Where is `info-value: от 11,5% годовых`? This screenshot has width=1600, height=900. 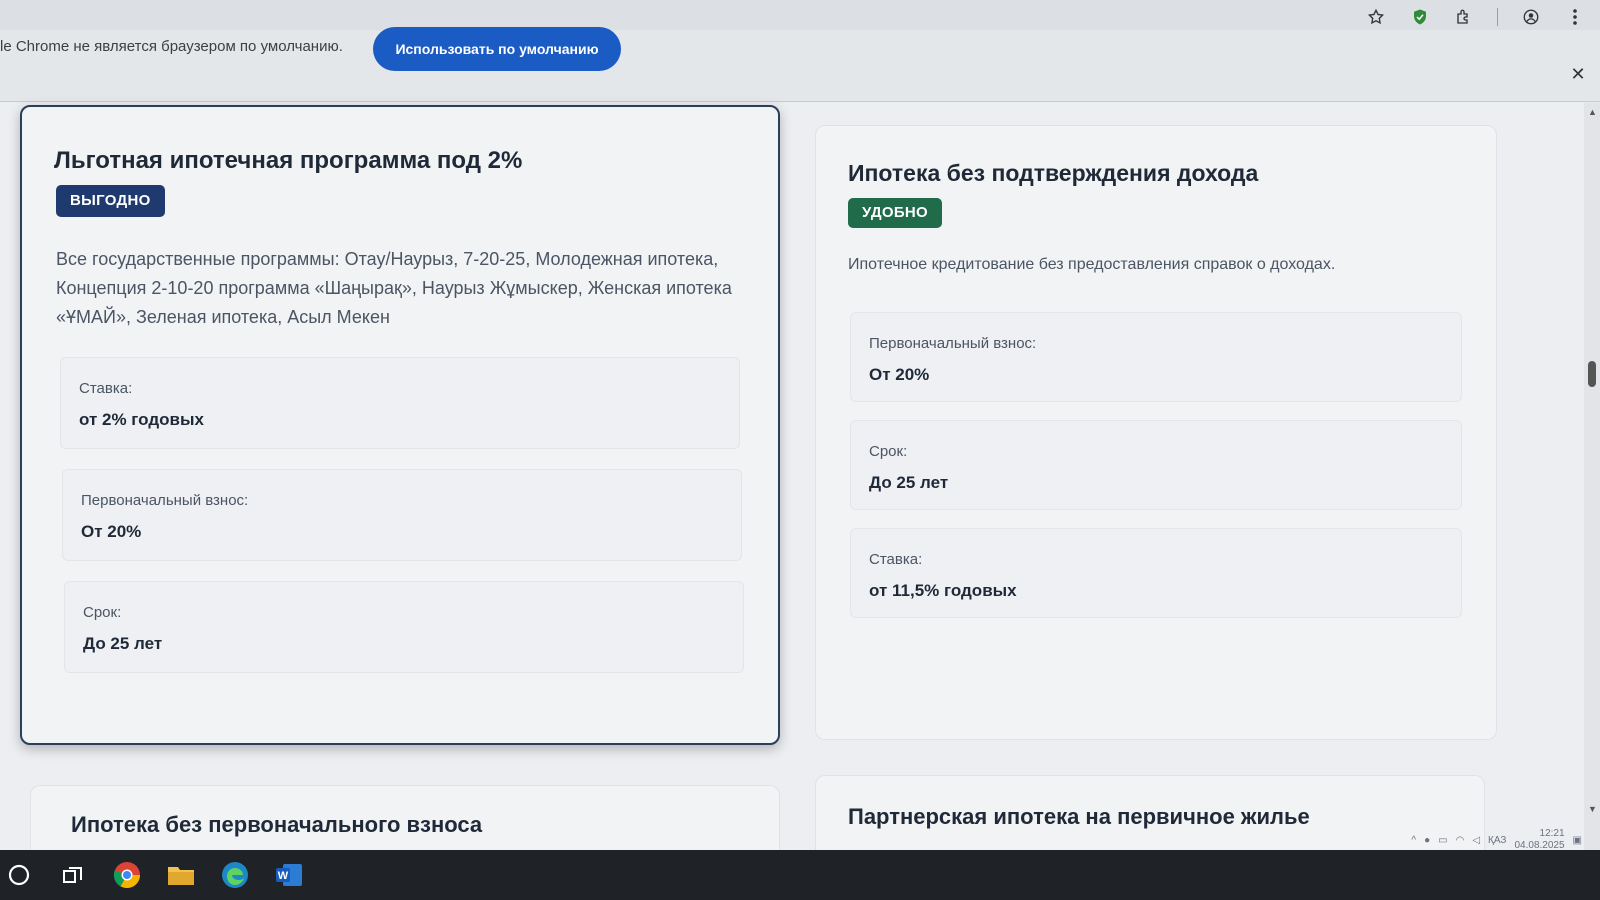
info-value: от 11,5% годовых is located at coordinates (943, 590).